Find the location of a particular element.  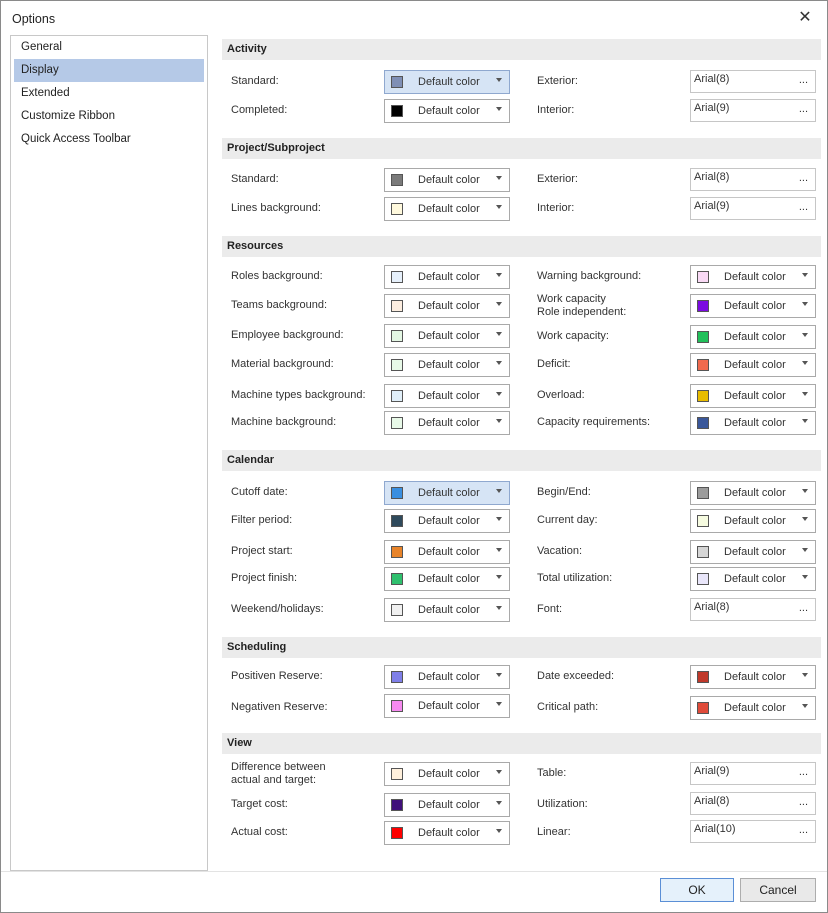

nav-item-general: General is located at coordinates (109, 47).